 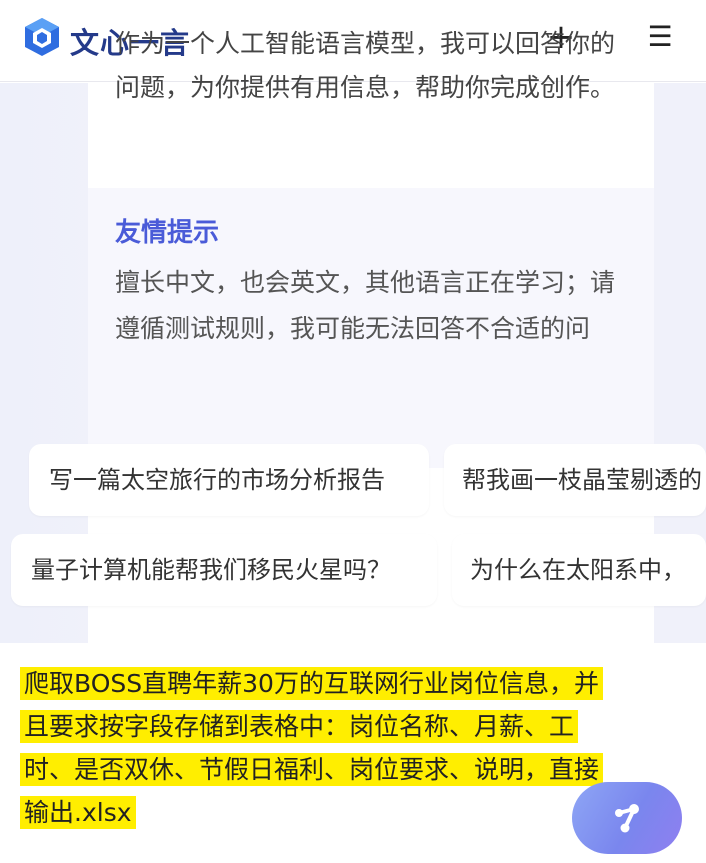 I want to click on suggestion-chip: 为什么在太阳系中，, so click(x=579, y=570).